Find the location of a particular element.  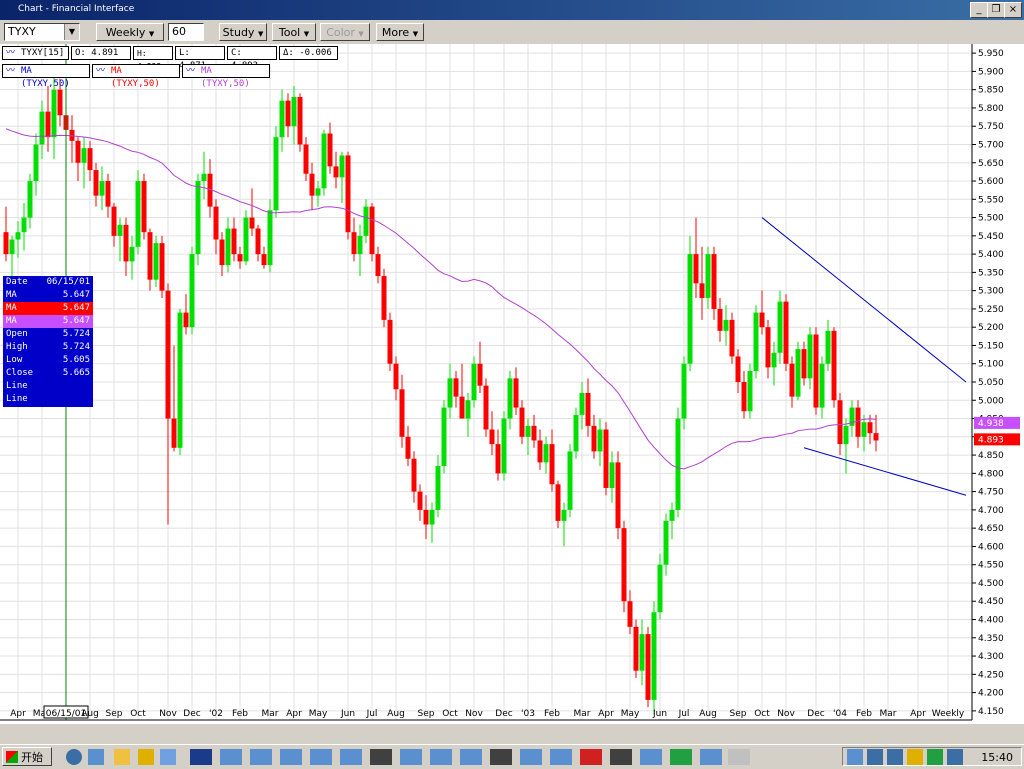

data-label: Low is located at coordinates (14, 360).